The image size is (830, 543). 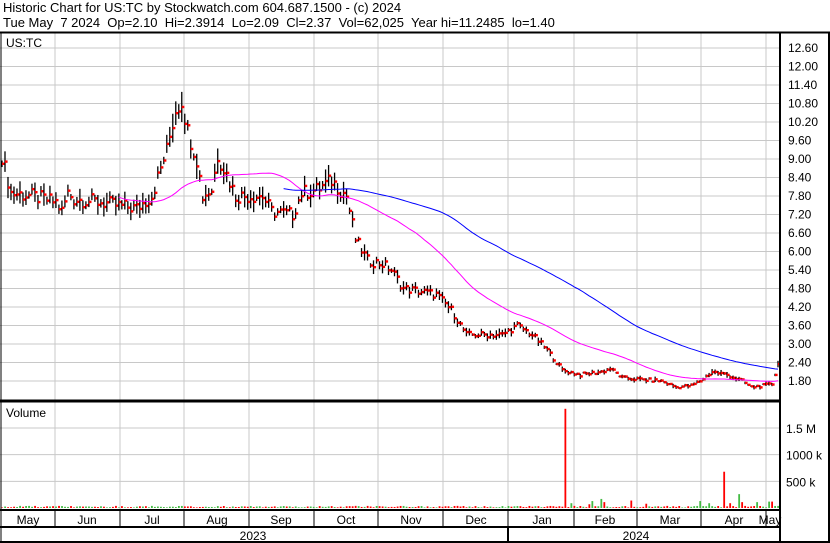 I want to click on month-label: Oct, so click(x=346, y=520).